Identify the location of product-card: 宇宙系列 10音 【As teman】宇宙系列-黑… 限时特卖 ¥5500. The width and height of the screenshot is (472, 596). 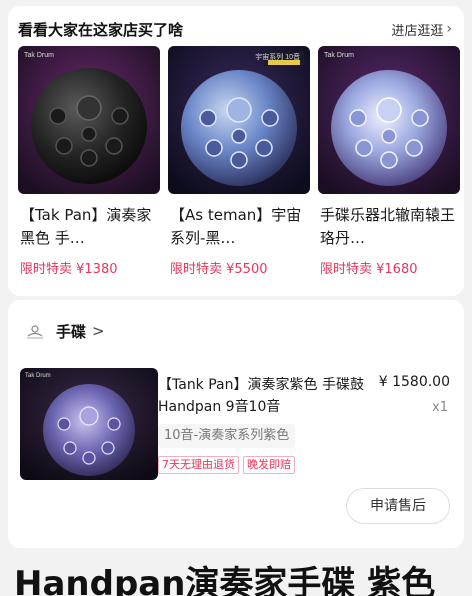
(239, 161).